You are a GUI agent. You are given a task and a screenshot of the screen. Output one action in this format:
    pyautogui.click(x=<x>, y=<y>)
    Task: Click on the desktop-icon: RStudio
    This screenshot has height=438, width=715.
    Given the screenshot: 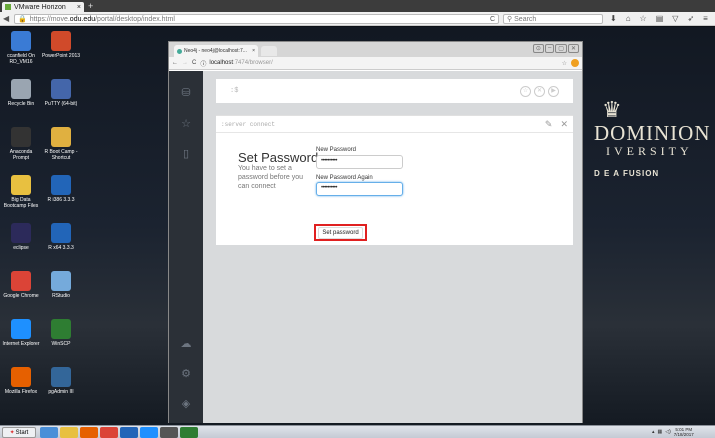 What is the action you would take?
    pyautogui.click(x=61, y=285)
    